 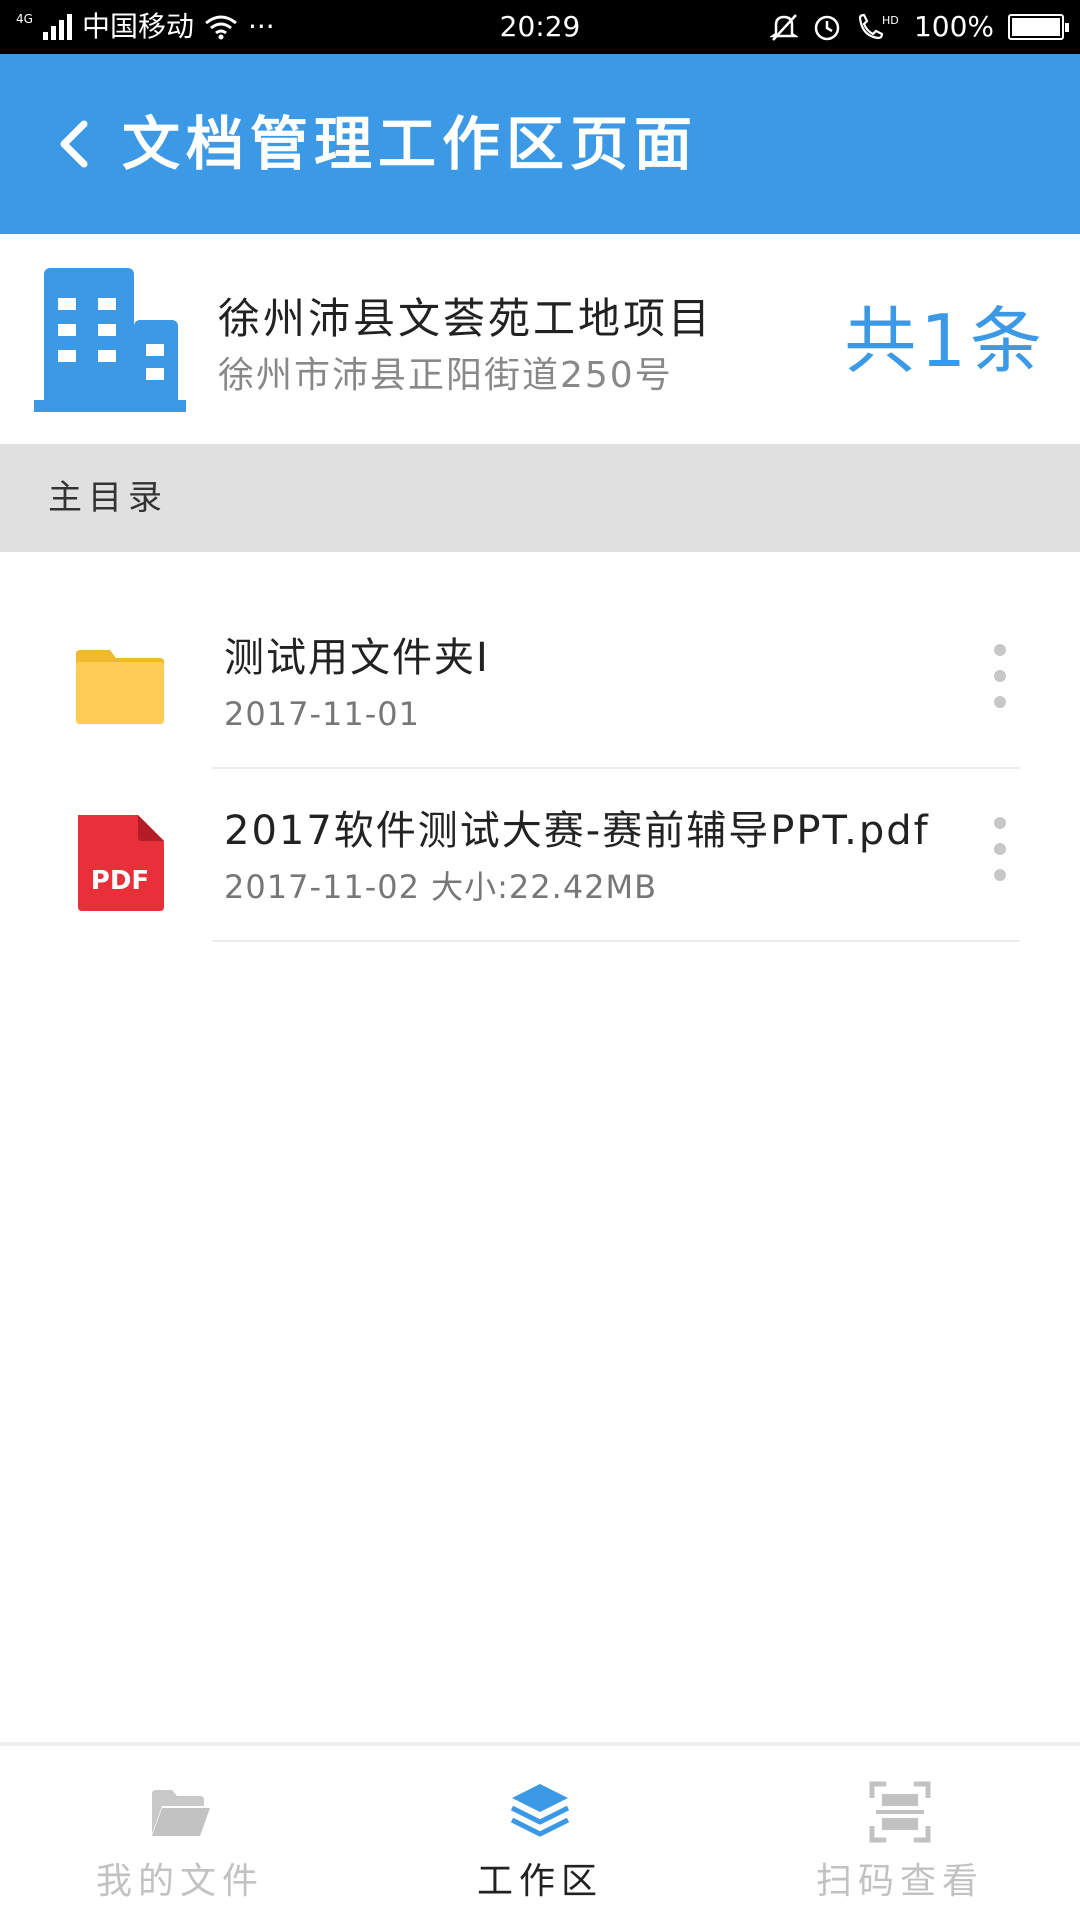 I want to click on item-count: 共1条, so click(x=945, y=341).